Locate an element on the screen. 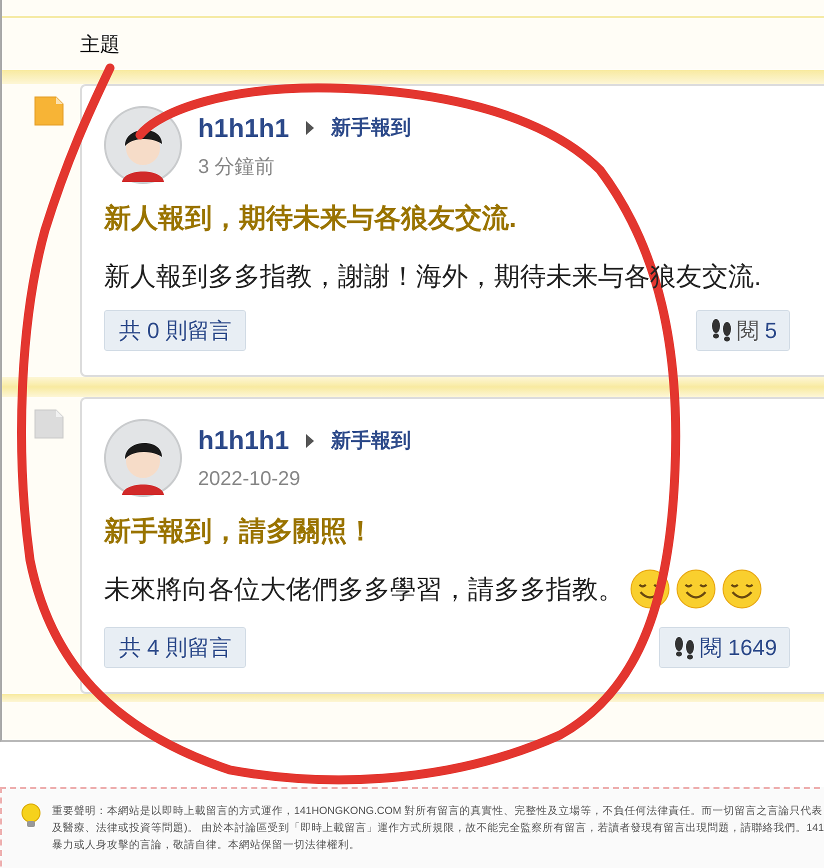  post-title: 新人報到，期待未来与各狼友交流. is located at coordinates (310, 218).